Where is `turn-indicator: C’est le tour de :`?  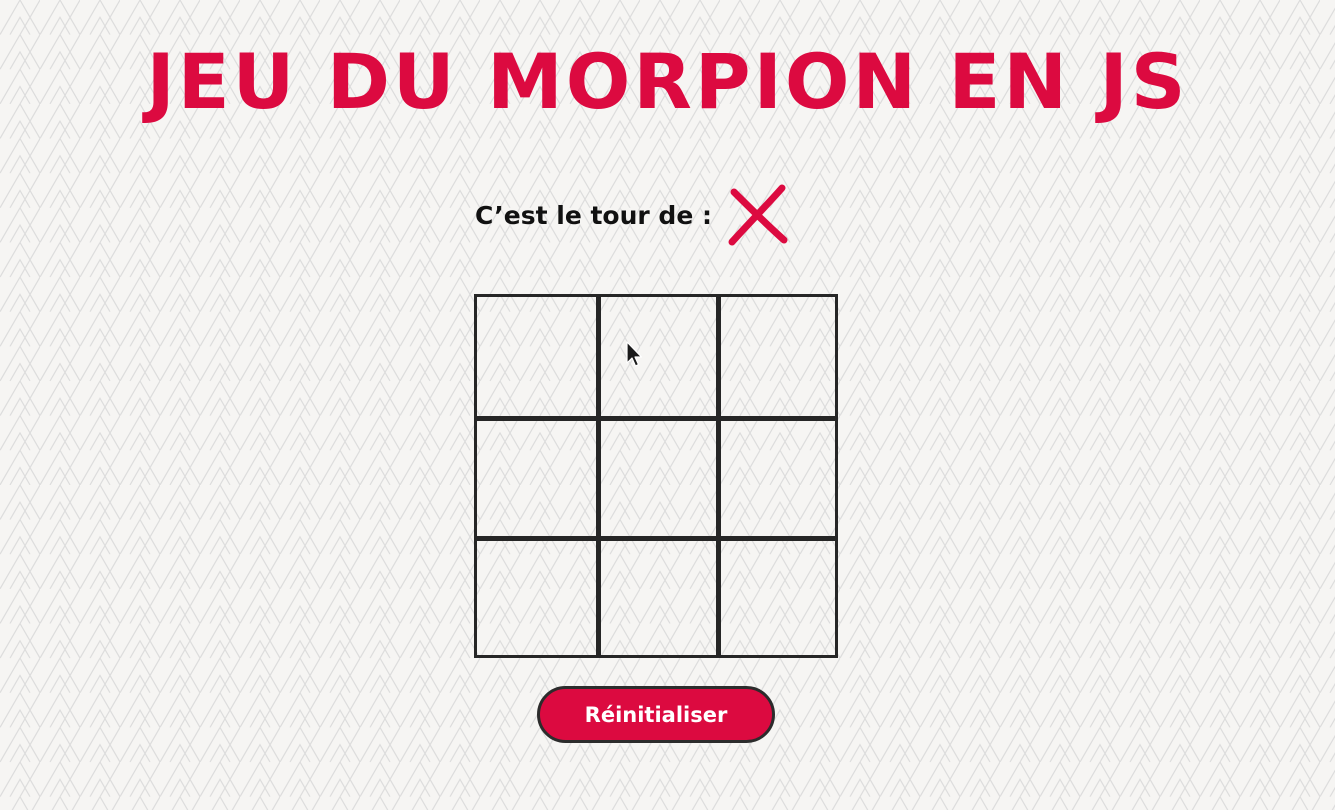 turn-indicator: C’est le tour de : is located at coordinates (633, 215).